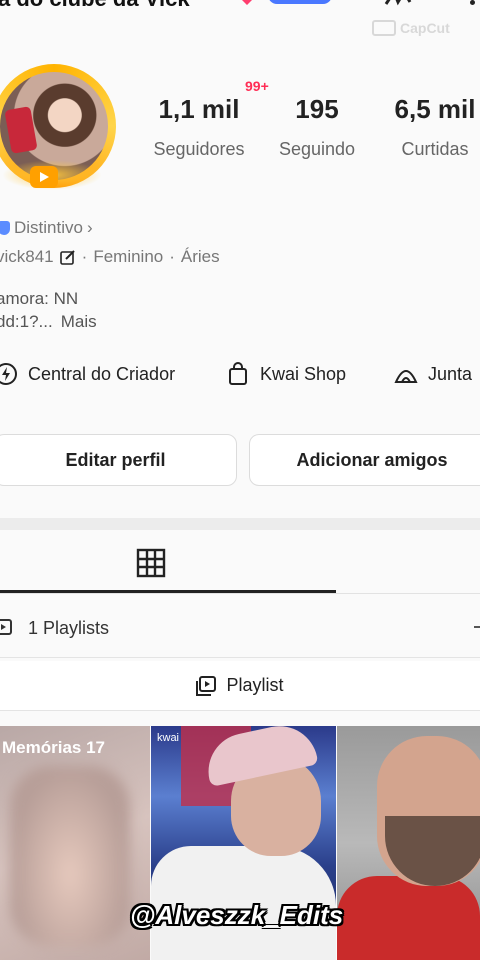 This screenshot has height=960, width=480. I want to click on likes-count: 6,5 mil, so click(435, 109).